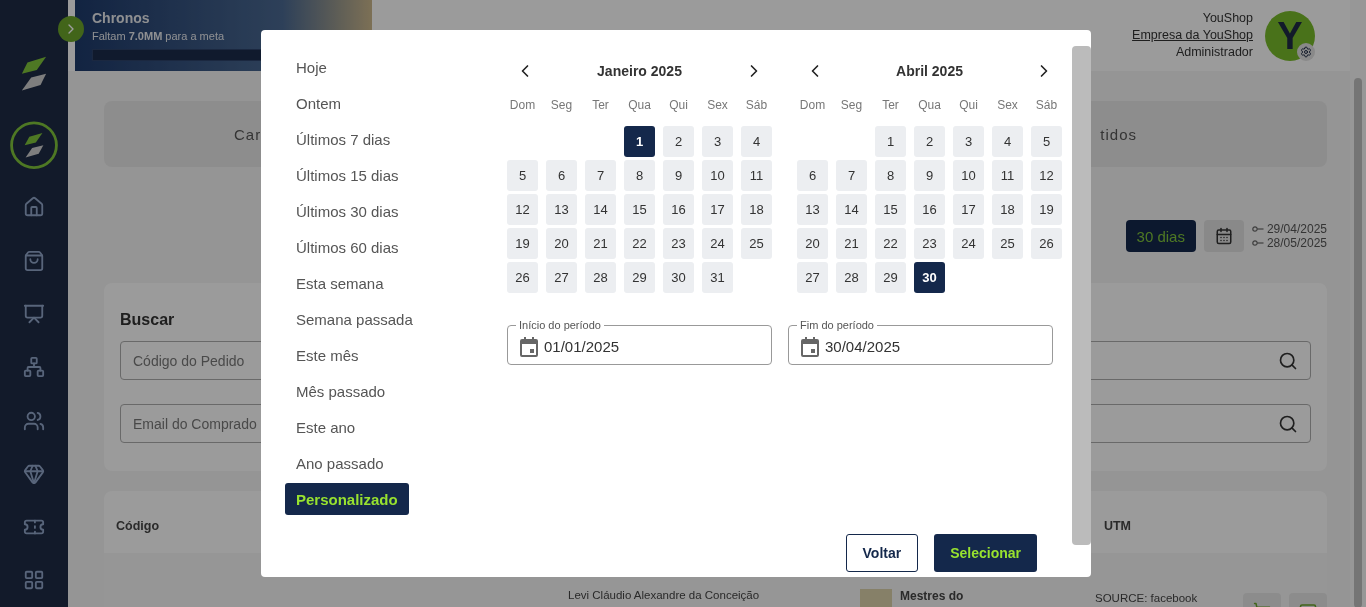  What do you see at coordinates (340, 283) in the screenshot?
I see `preset-option: Esta semana` at bounding box center [340, 283].